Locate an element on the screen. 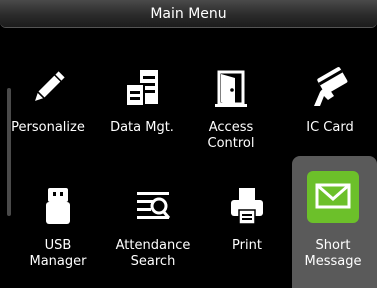 This screenshot has height=288, width=377. menu-item-label: IC Card is located at coordinates (330, 127).